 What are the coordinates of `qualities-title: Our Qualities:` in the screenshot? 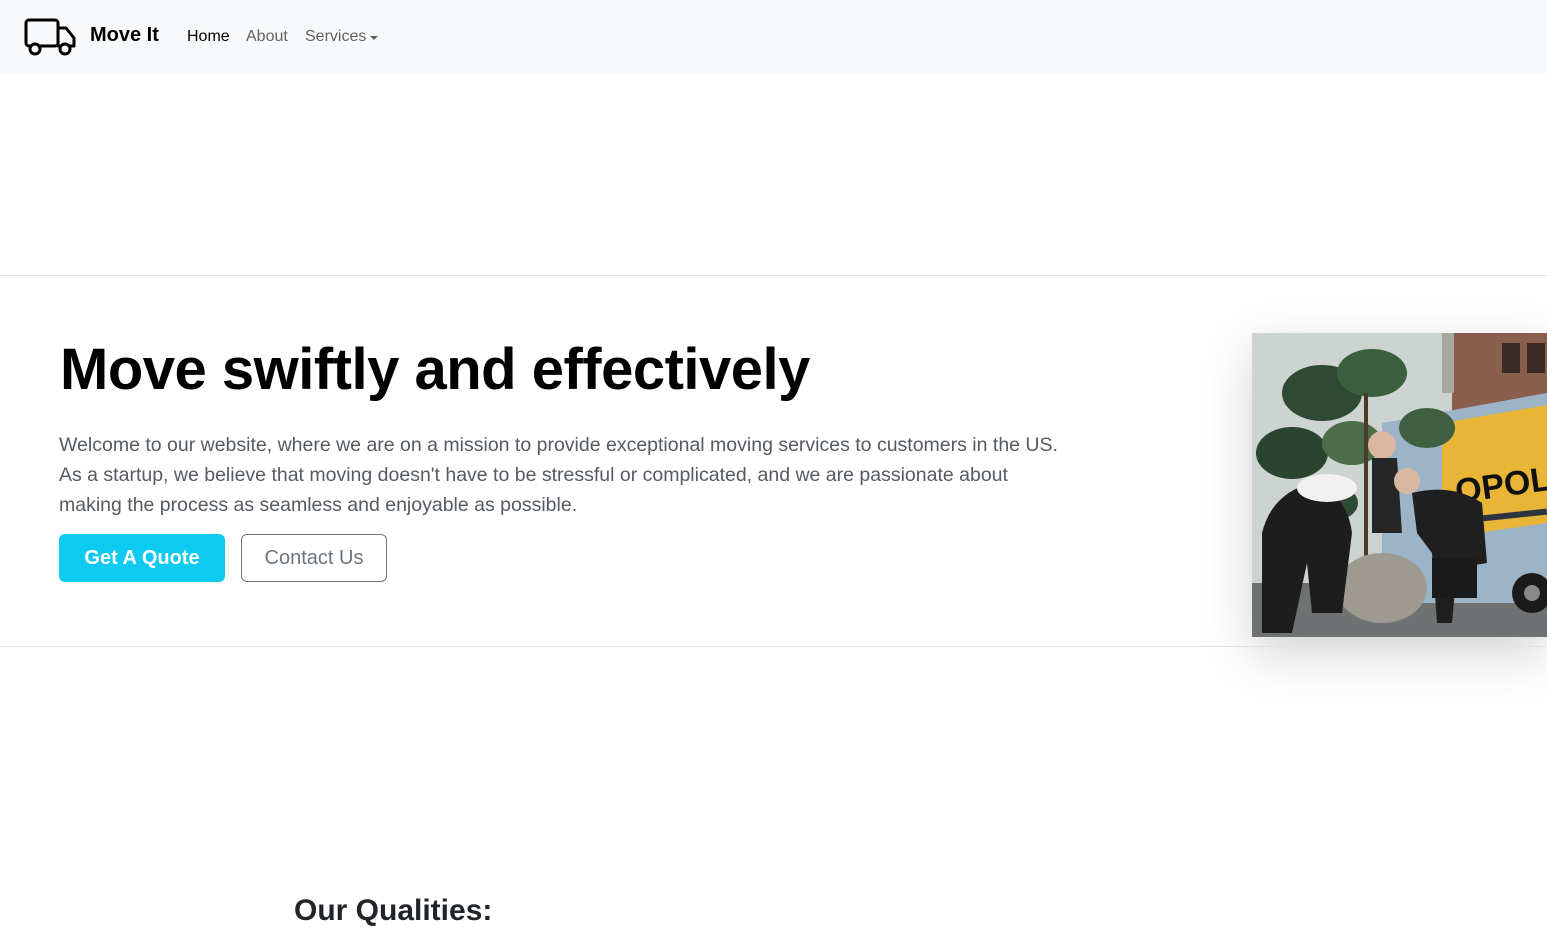 It's located at (393, 910).